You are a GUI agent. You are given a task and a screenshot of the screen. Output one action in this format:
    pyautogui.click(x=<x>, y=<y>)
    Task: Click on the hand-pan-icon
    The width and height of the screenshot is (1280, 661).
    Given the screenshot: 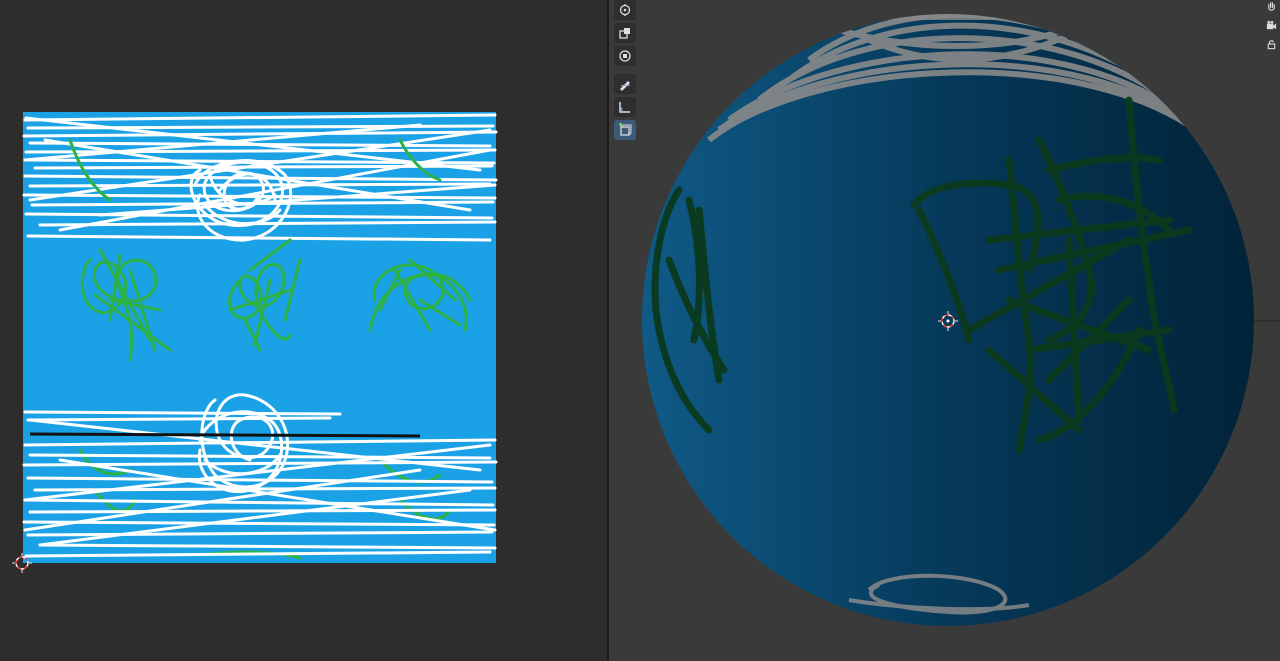 What is the action you would take?
    pyautogui.click(x=1271, y=6)
    